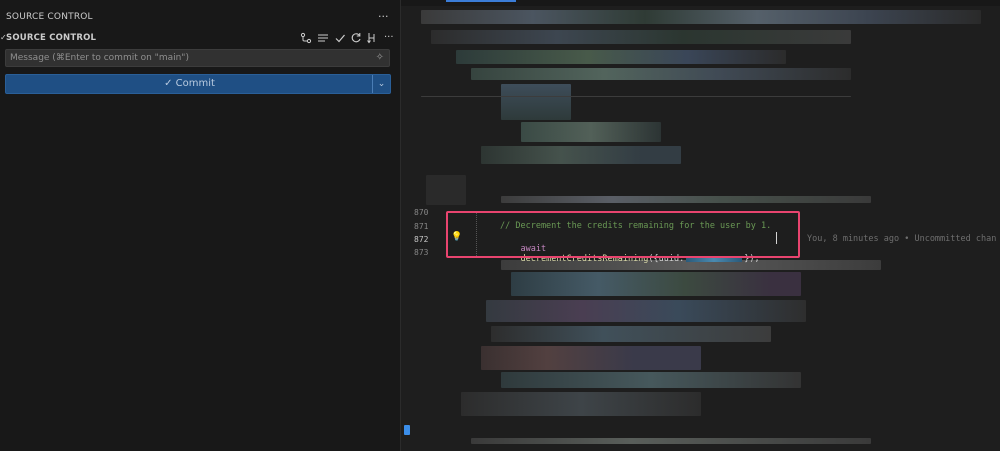 This screenshot has width=1000, height=451. What do you see at coordinates (200, 39) in the screenshot?
I see `source-control-section-header: ✓ SOURCE CONTROL ···` at bounding box center [200, 39].